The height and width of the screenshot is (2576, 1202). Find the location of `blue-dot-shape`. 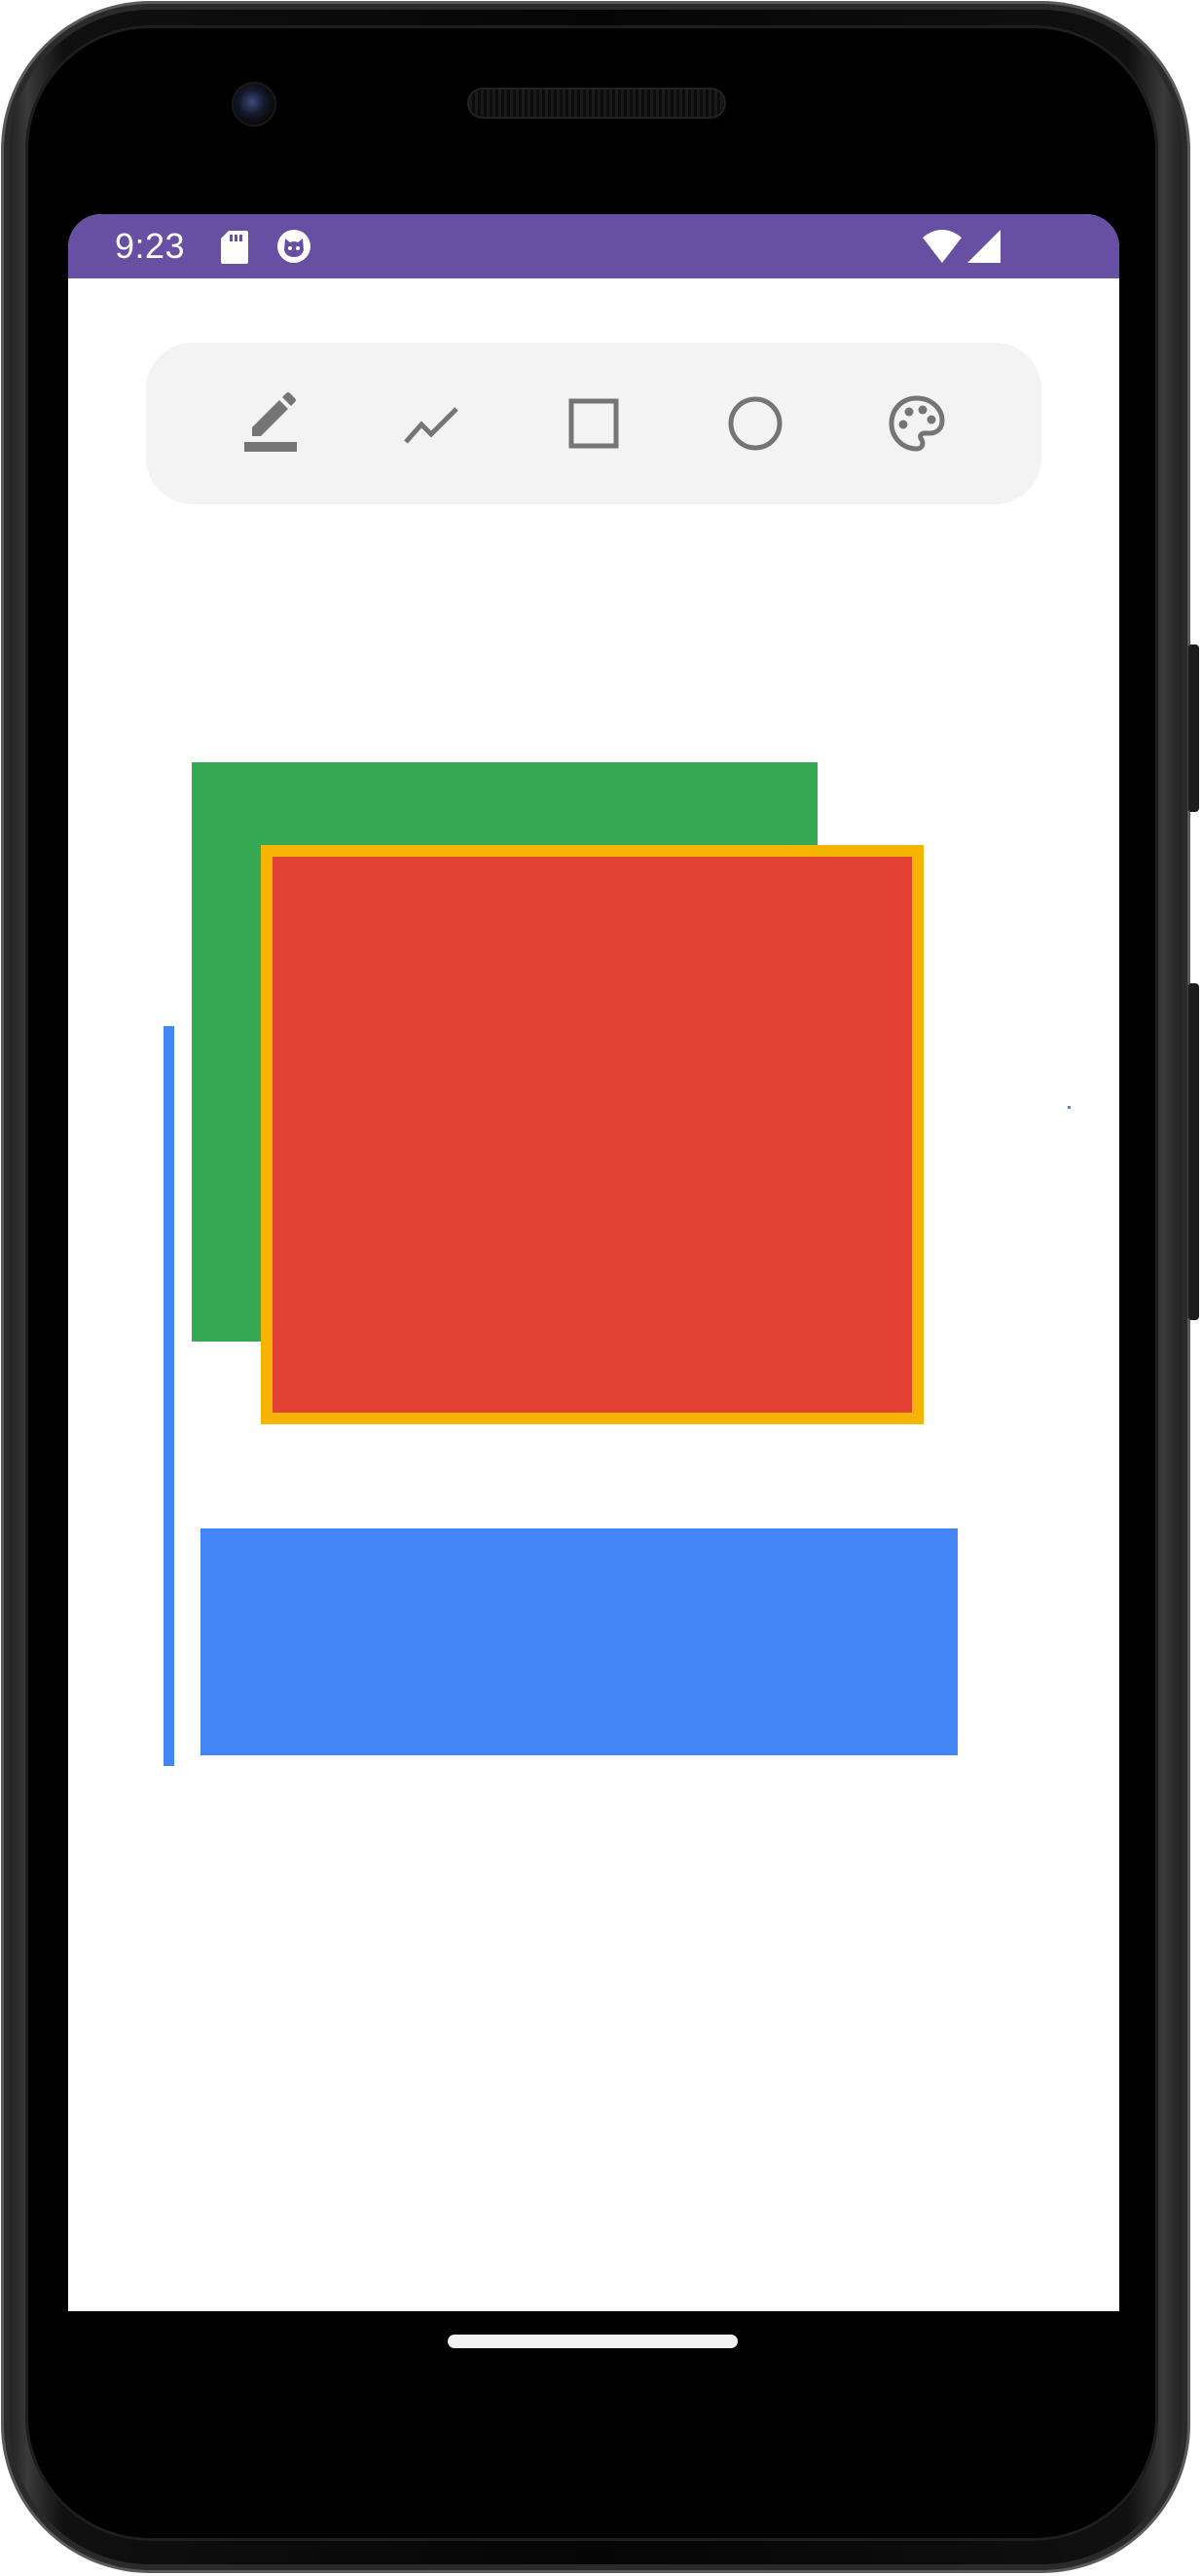

blue-dot-shape is located at coordinates (1069, 1107).